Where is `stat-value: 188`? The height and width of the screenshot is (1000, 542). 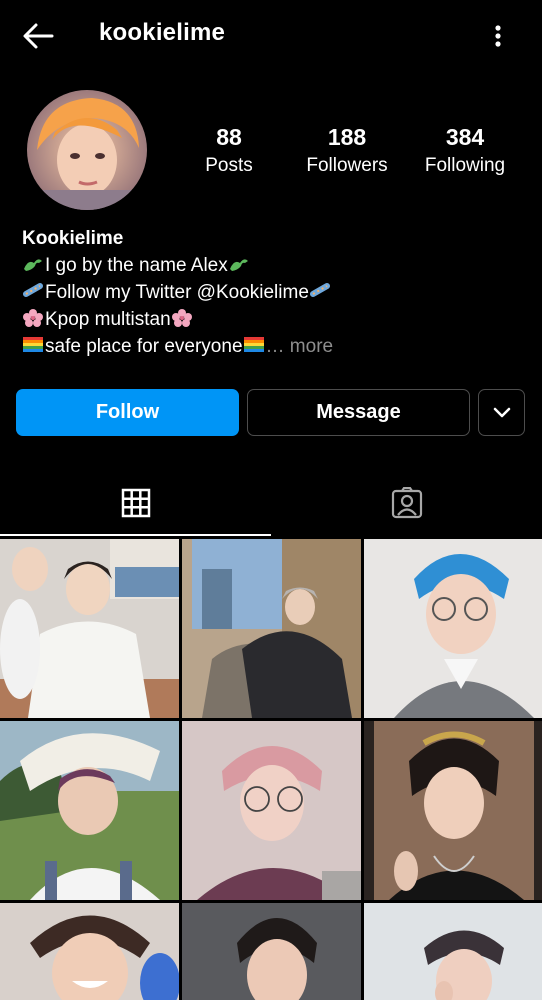
stat-value: 188 is located at coordinates (347, 137).